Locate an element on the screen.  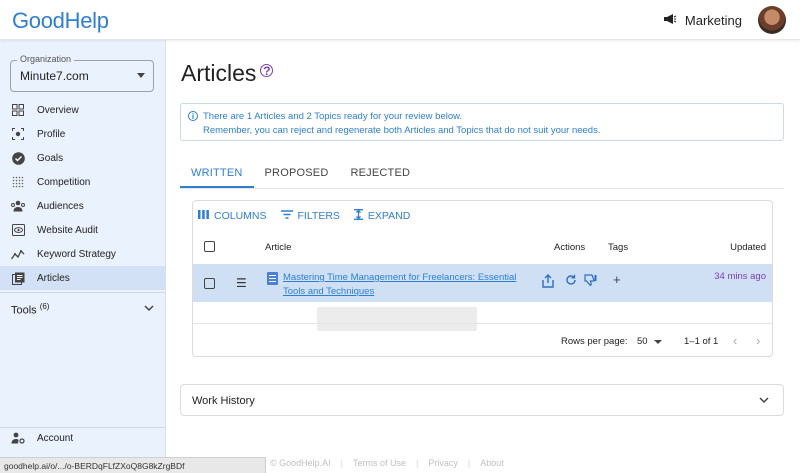
filters-button: FILTERS is located at coordinates (310, 216).